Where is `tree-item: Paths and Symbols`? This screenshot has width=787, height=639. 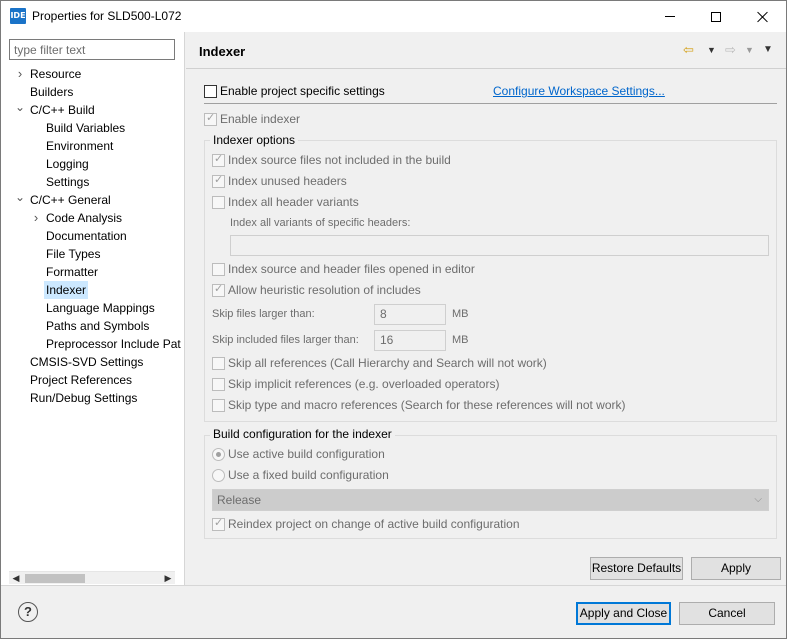
tree-item: Paths and Symbols is located at coordinates (93, 326).